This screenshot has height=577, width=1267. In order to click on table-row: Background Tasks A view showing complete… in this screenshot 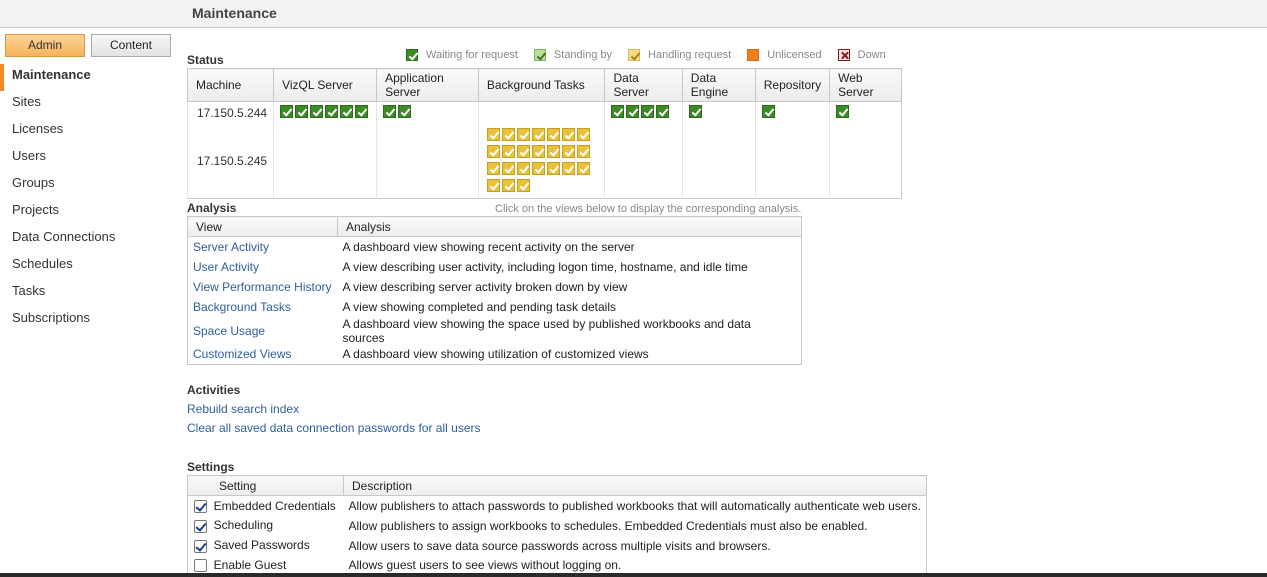, I will do `click(495, 307)`.